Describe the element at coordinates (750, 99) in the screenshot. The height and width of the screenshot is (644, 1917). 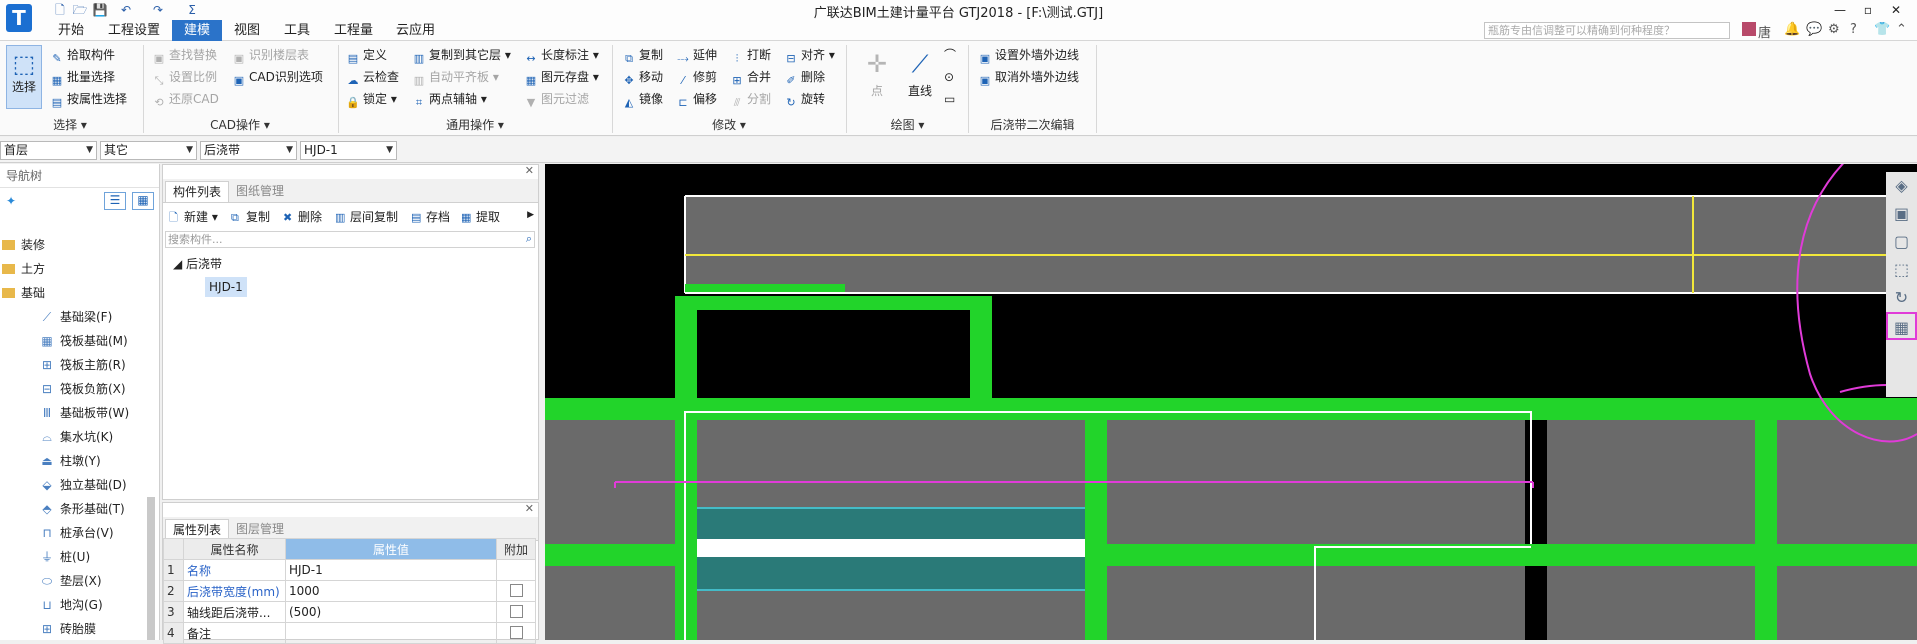
I see `split-button: ⫻ 分割` at that location.